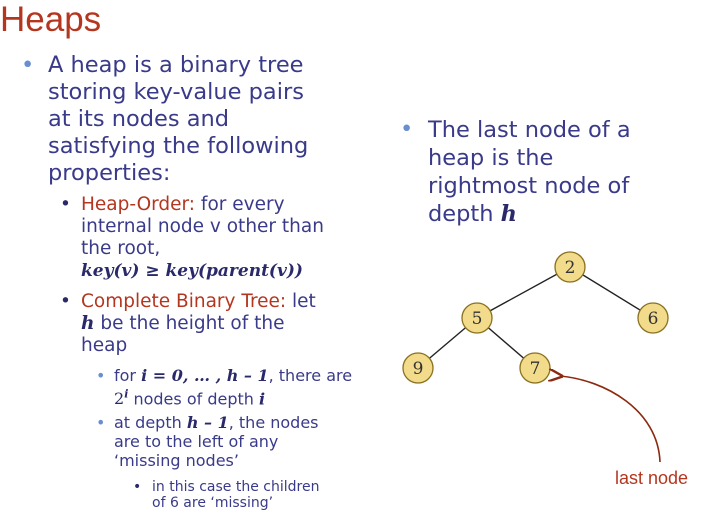 The width and height of the screenshot is (713, 518). I want to click on sub-text: , there are, so click(310, 375).